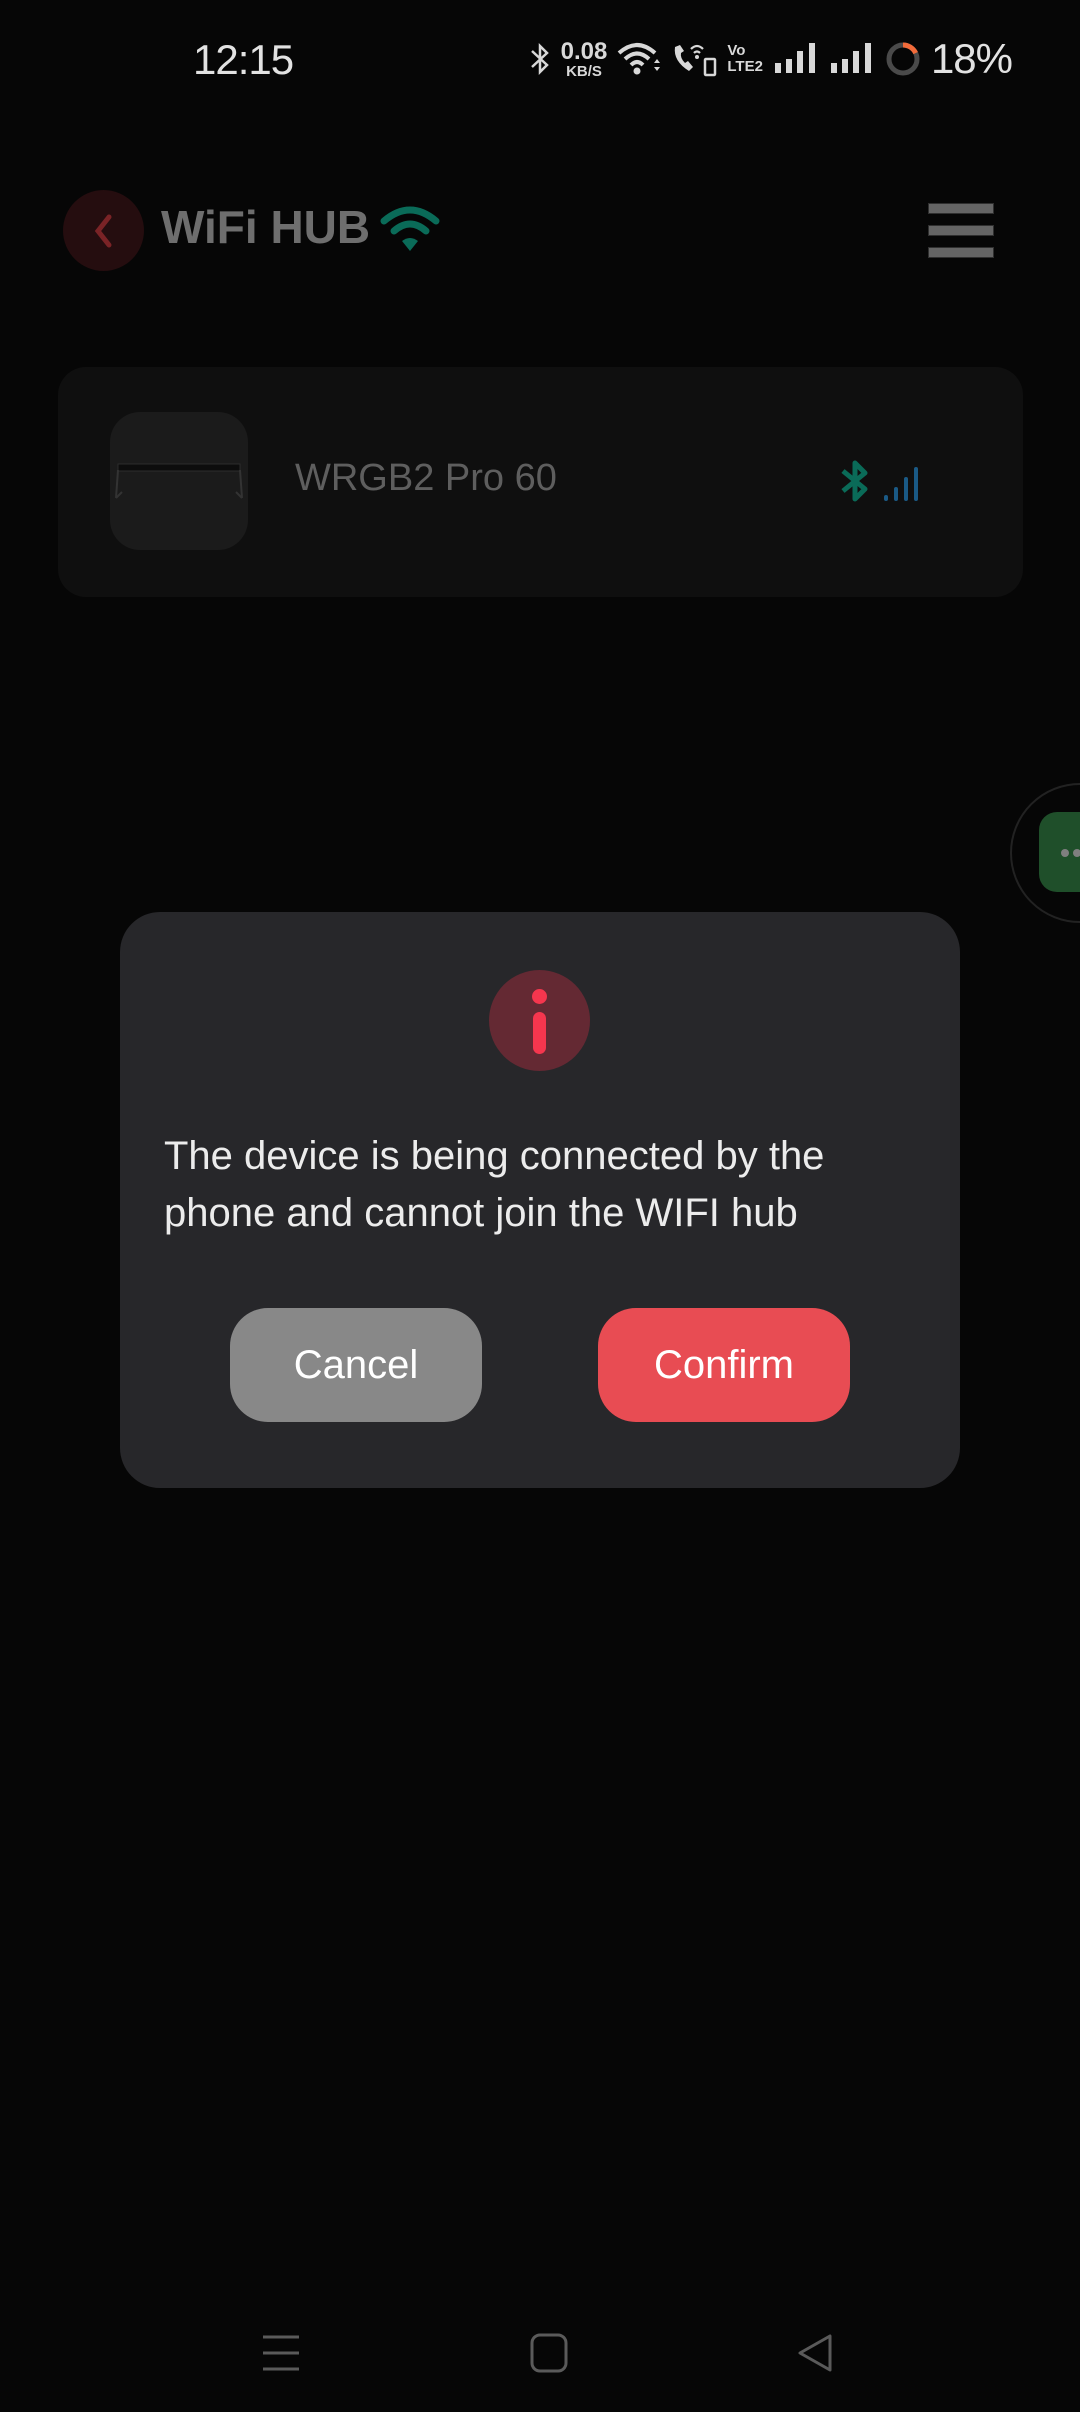 The width and height of the screenshot is (1080, 2412). I want to click on status-icons: 0.08 KB/S Vo LTE2 18%, so click(771, 59).